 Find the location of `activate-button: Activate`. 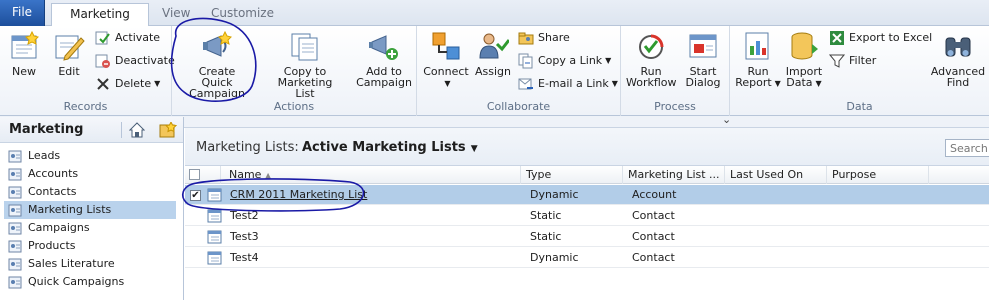

activate-button: Activate is located at coordinates (127, 38).